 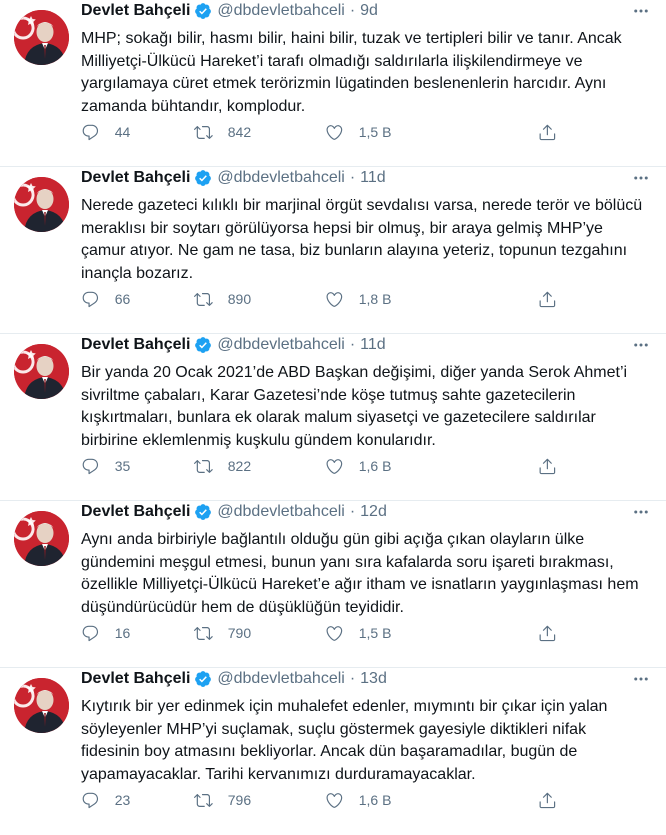 What do you see at coordinates (318, 466) in the screenshot?
I see `tweet-actions: 35 822 1,6 B` at bounding box center [318, 466].